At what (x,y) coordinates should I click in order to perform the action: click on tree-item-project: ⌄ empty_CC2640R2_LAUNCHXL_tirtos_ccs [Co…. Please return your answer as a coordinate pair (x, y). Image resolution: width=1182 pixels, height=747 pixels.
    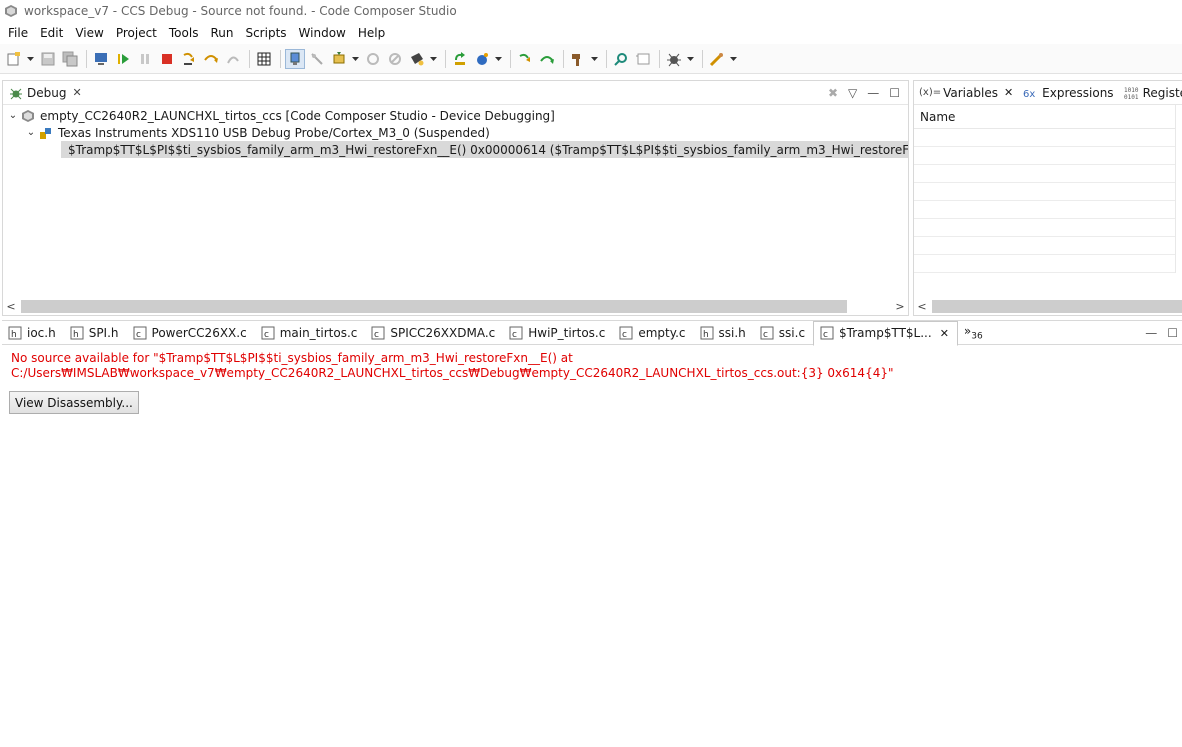
    Looking at the image, I should click on (281, 115).